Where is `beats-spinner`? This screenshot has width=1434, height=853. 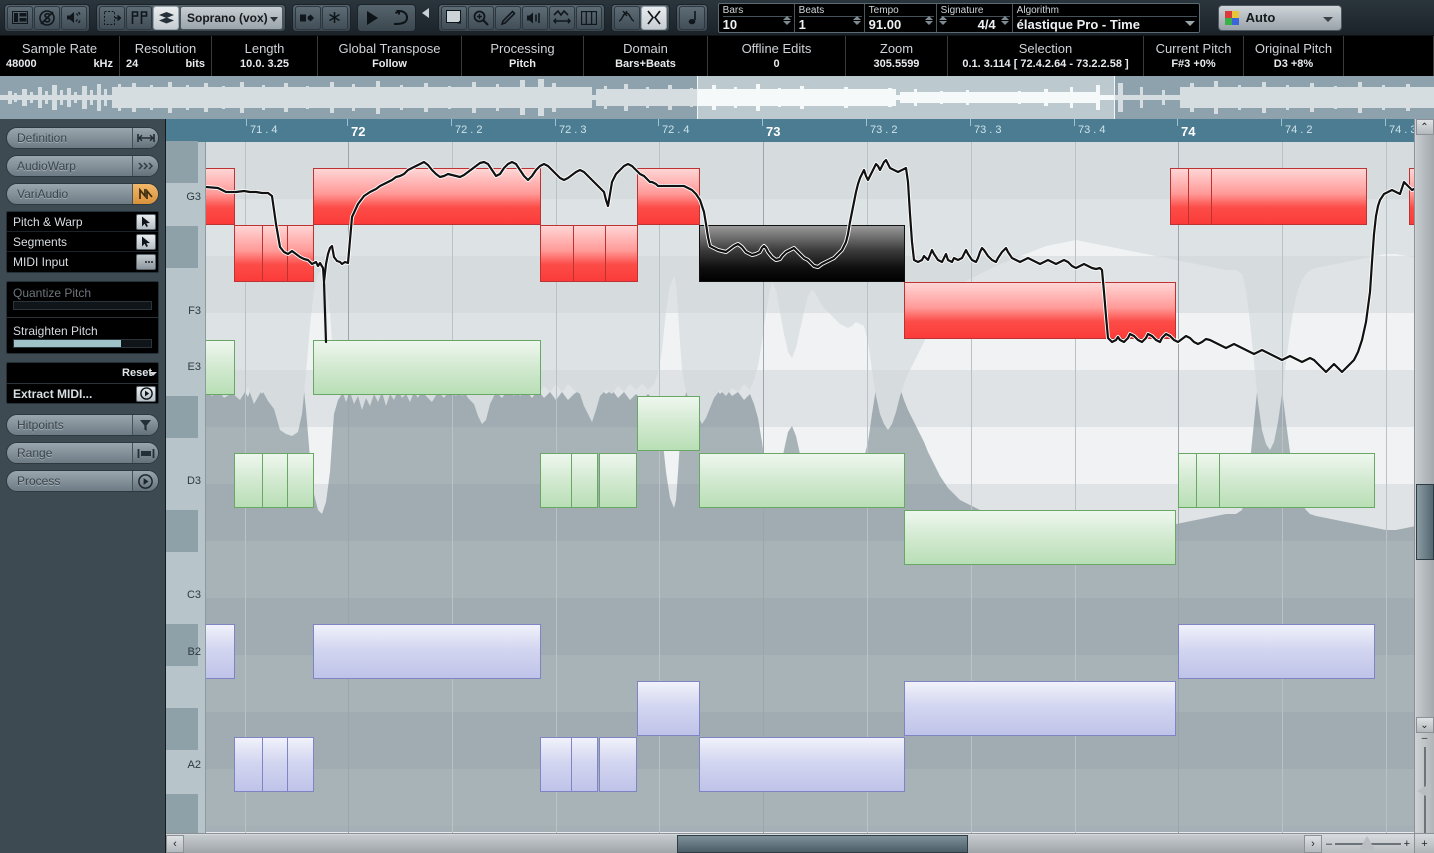
beats-spinner is located at coordinates (857, 22).